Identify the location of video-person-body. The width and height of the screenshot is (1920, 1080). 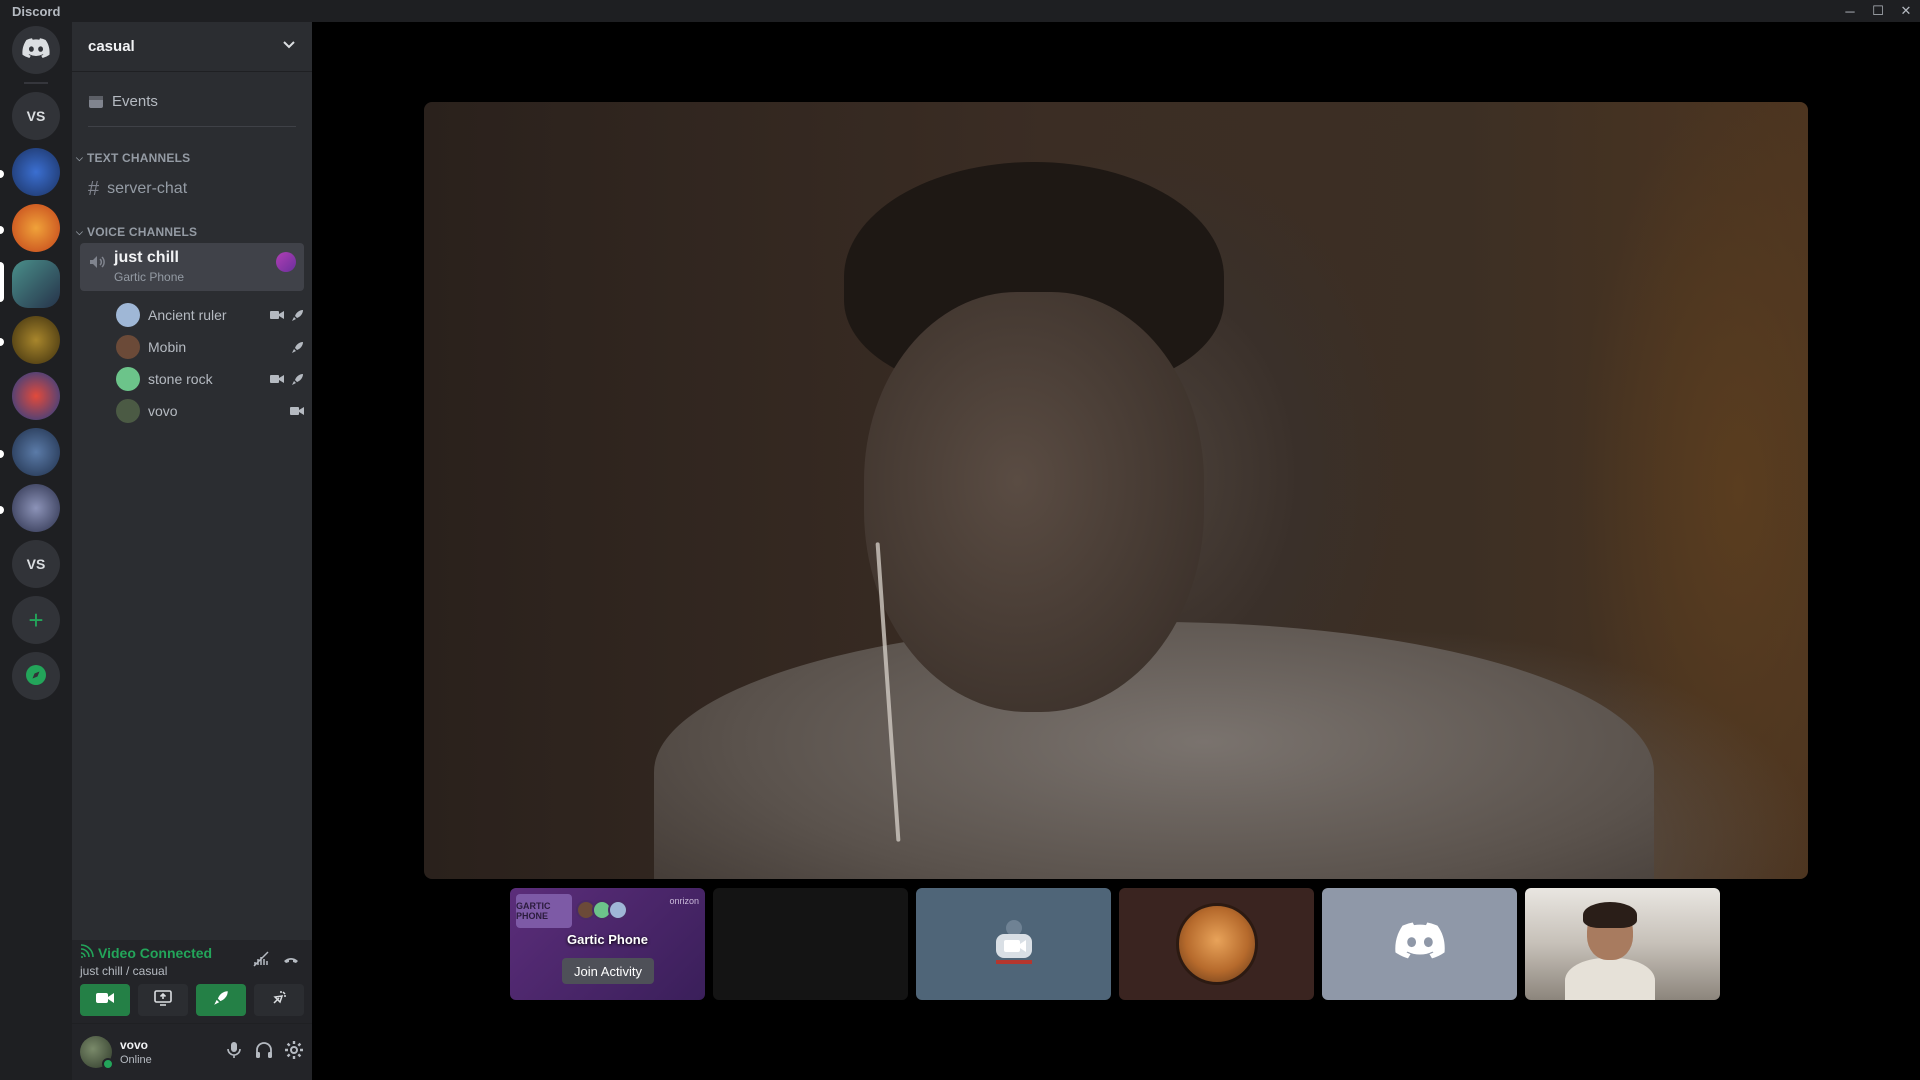
(1610, 979).